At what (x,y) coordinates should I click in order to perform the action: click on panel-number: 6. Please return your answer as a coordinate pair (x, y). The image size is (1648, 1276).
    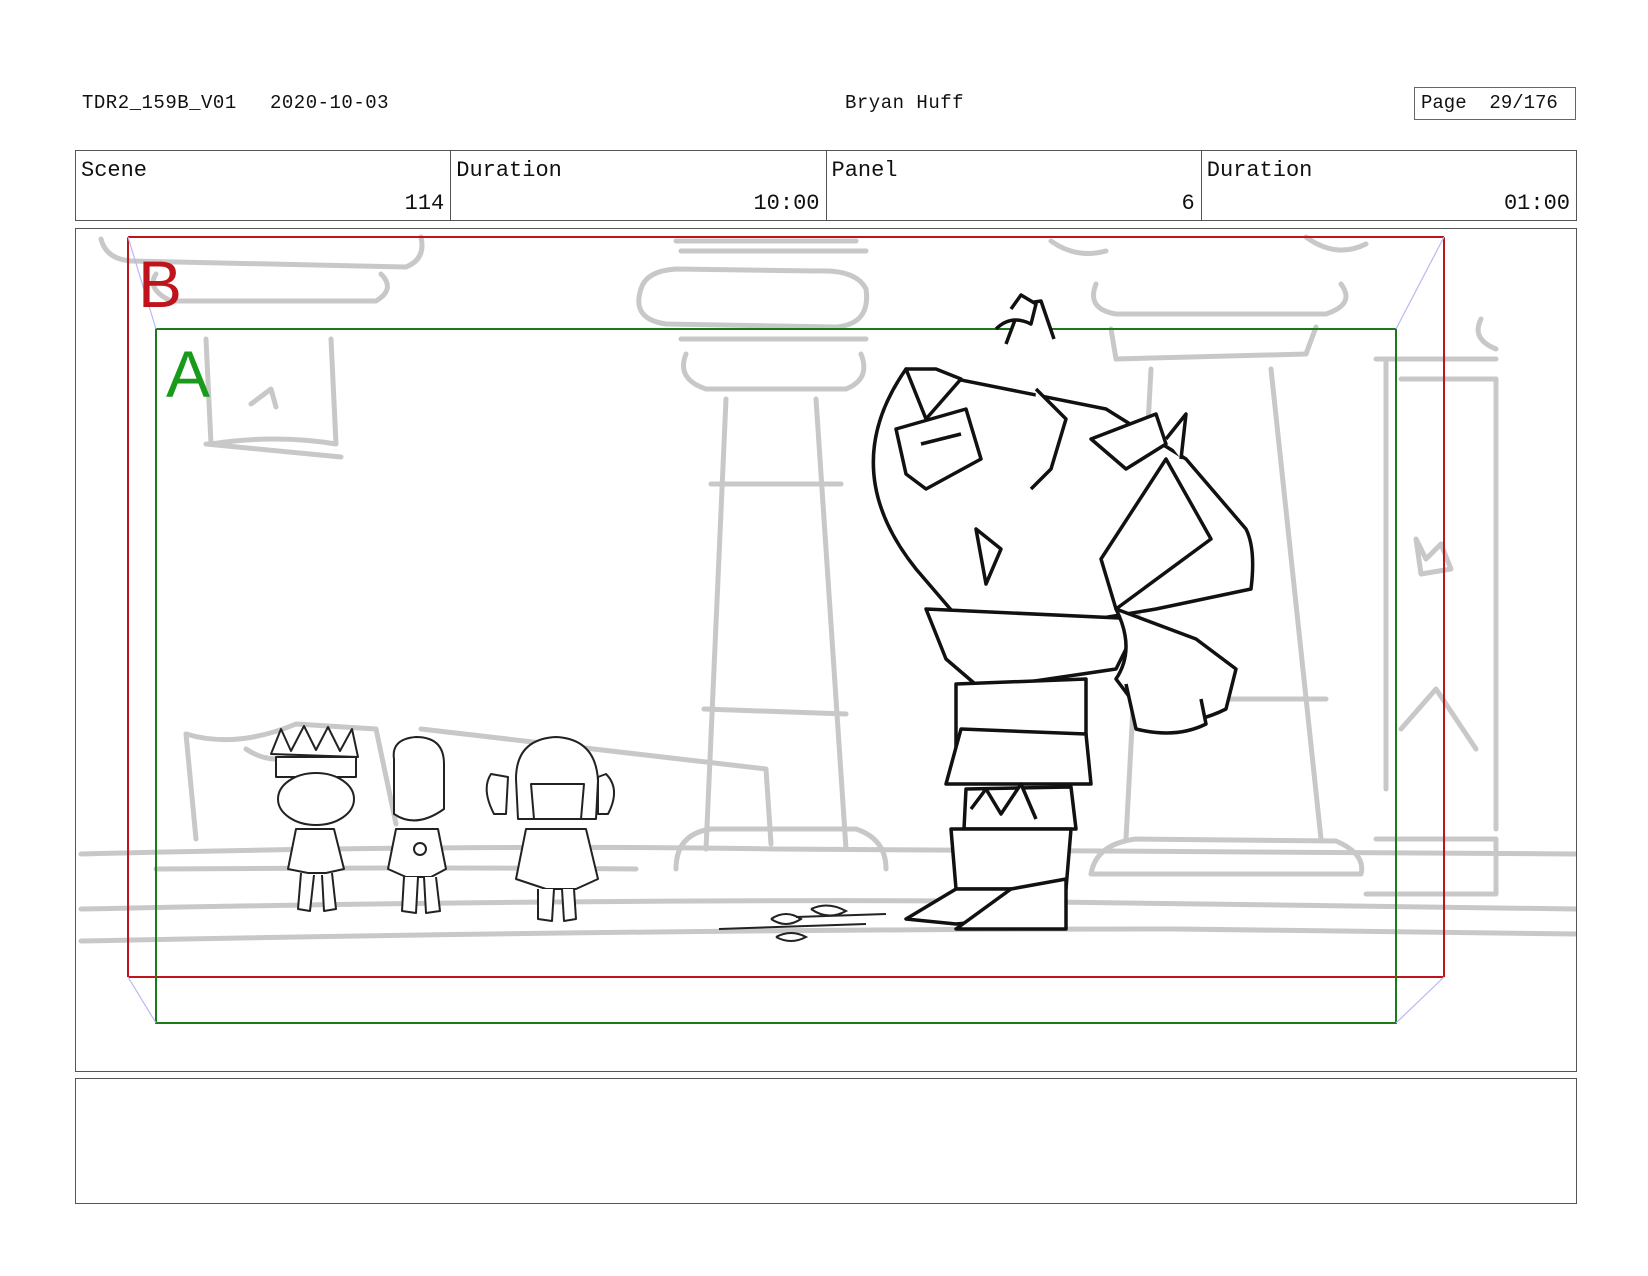
    Looking at the image, I should click on (1188, 203).